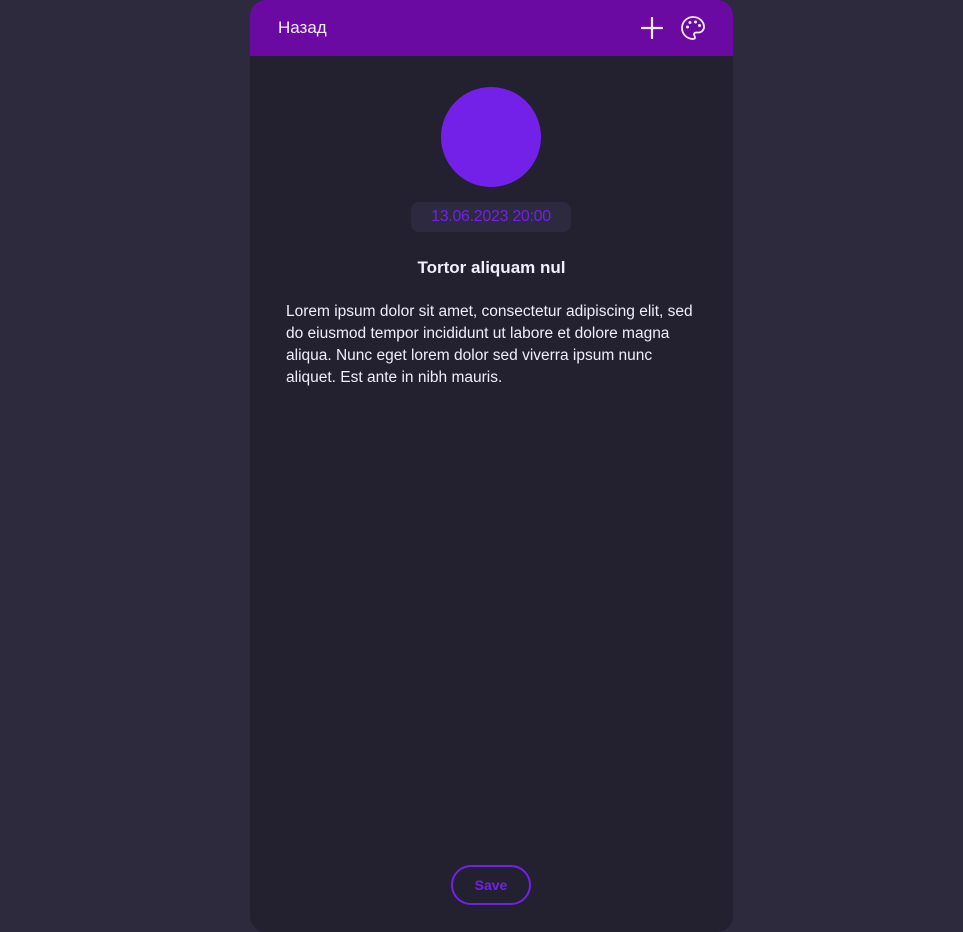 This screenshot has width=963, height=932. Describe the element at coordinates (491, 137) in the screenshot. I see `note-avatar` at that location.